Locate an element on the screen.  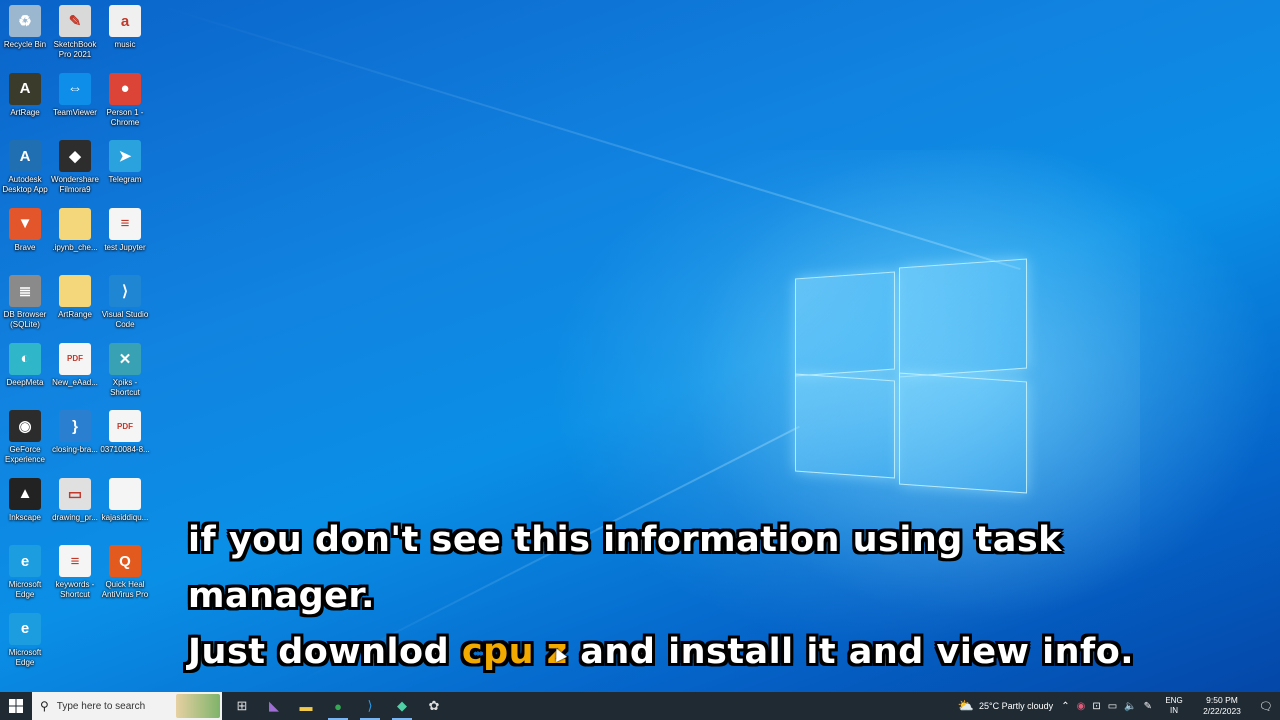
desktop-icon: ♻ Recycle Bin is located at coordinates (25, 27).